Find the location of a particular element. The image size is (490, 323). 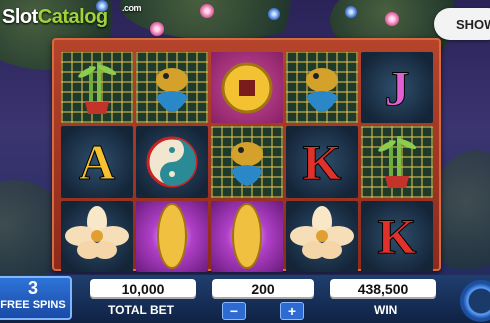

show-button: SHOW is located at coordinates (462, 24).